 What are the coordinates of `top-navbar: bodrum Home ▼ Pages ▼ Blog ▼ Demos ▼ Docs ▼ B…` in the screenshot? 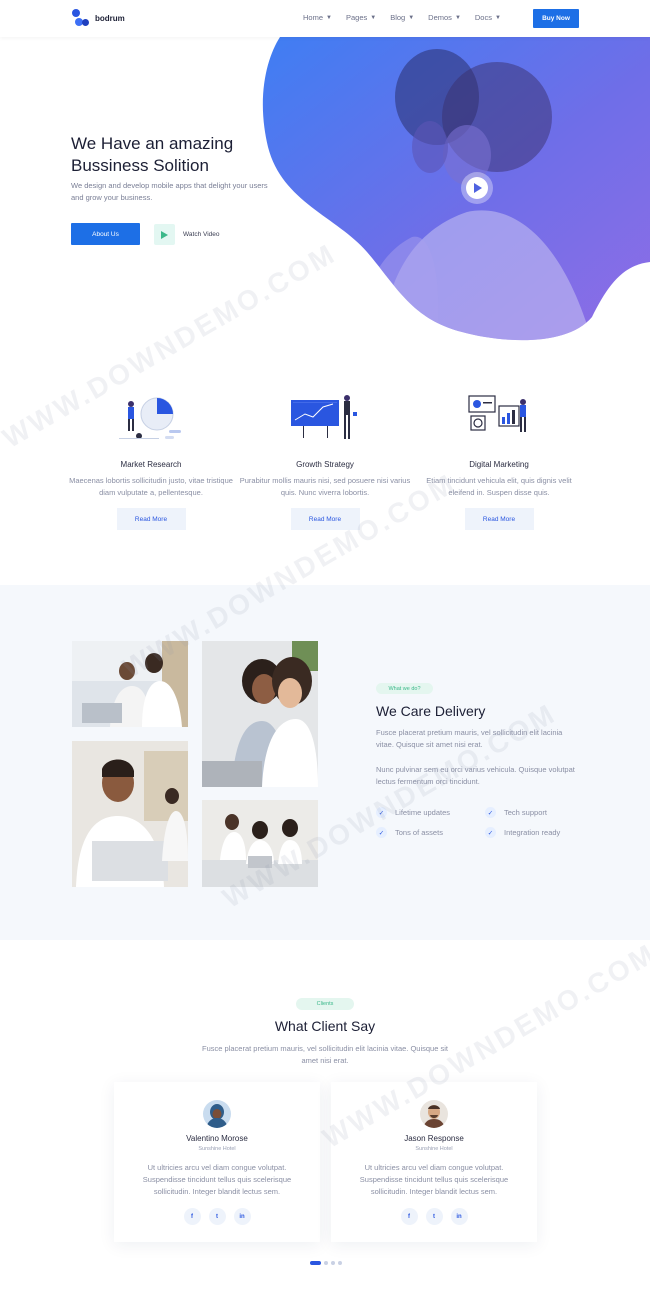 It's located at (325, 18).